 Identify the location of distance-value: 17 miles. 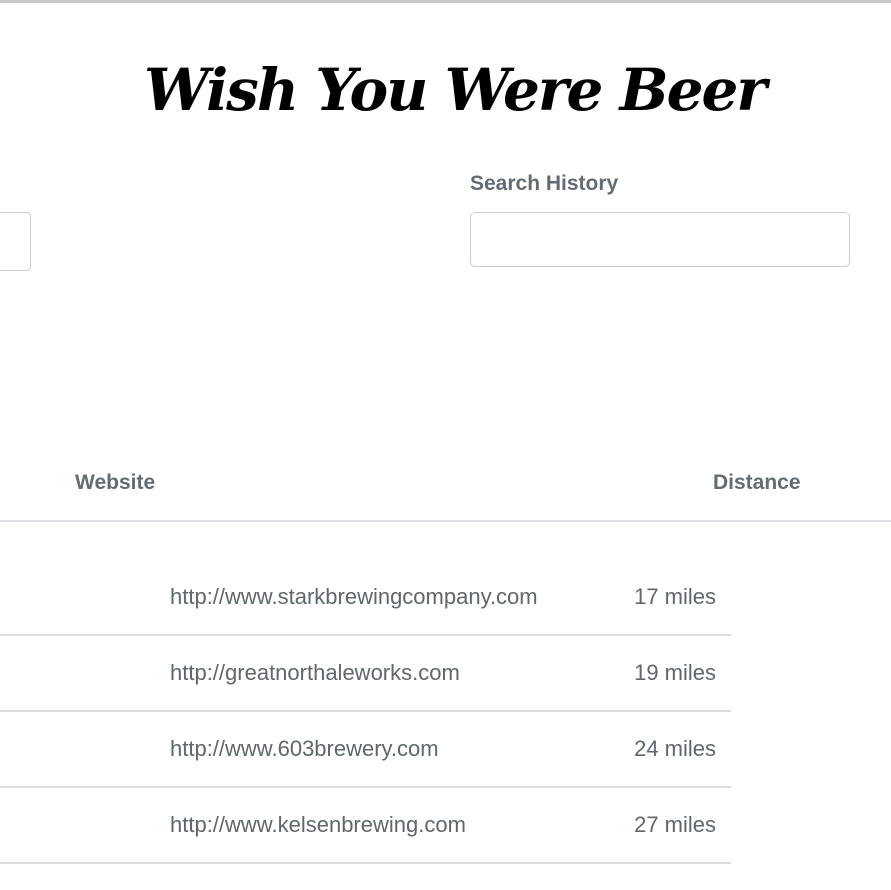
(675, 596).